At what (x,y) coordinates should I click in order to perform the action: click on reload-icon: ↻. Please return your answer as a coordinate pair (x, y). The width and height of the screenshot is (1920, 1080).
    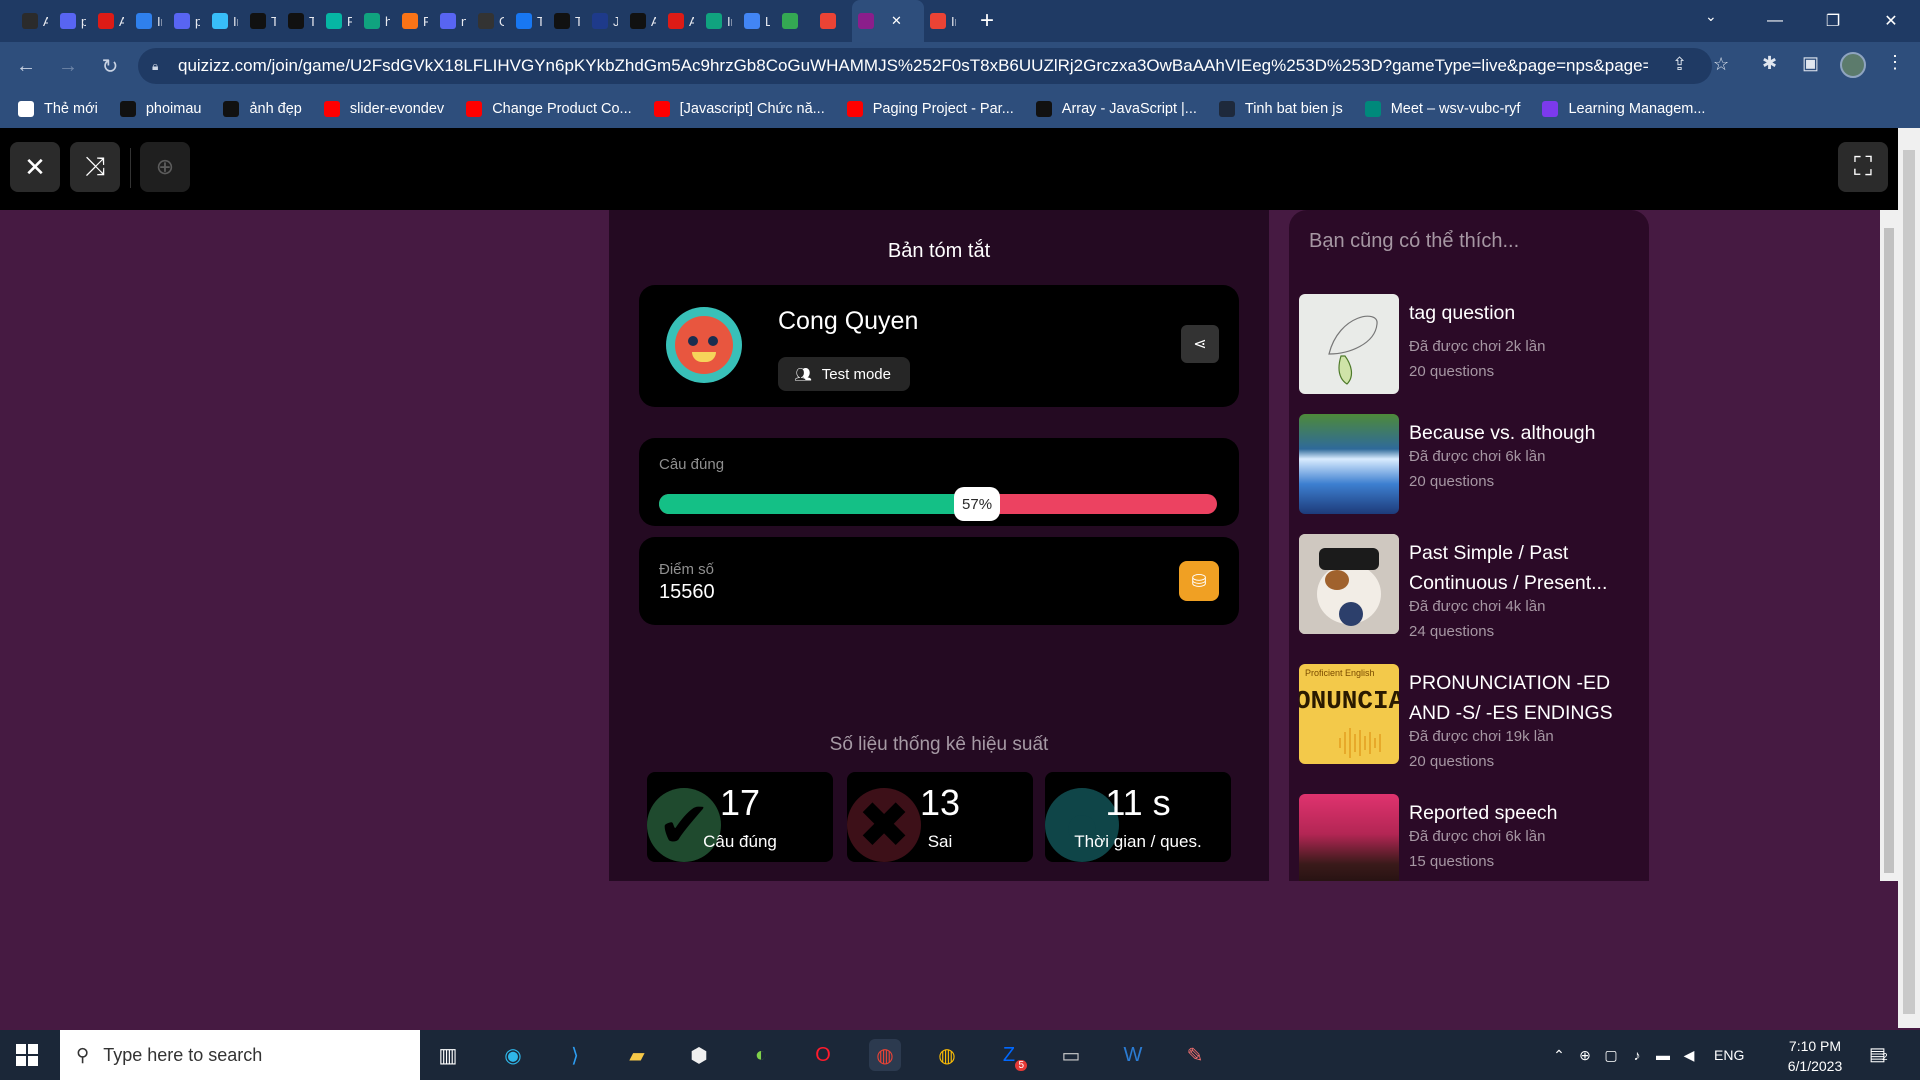
    Looking at the image, I should click on (110, 66).